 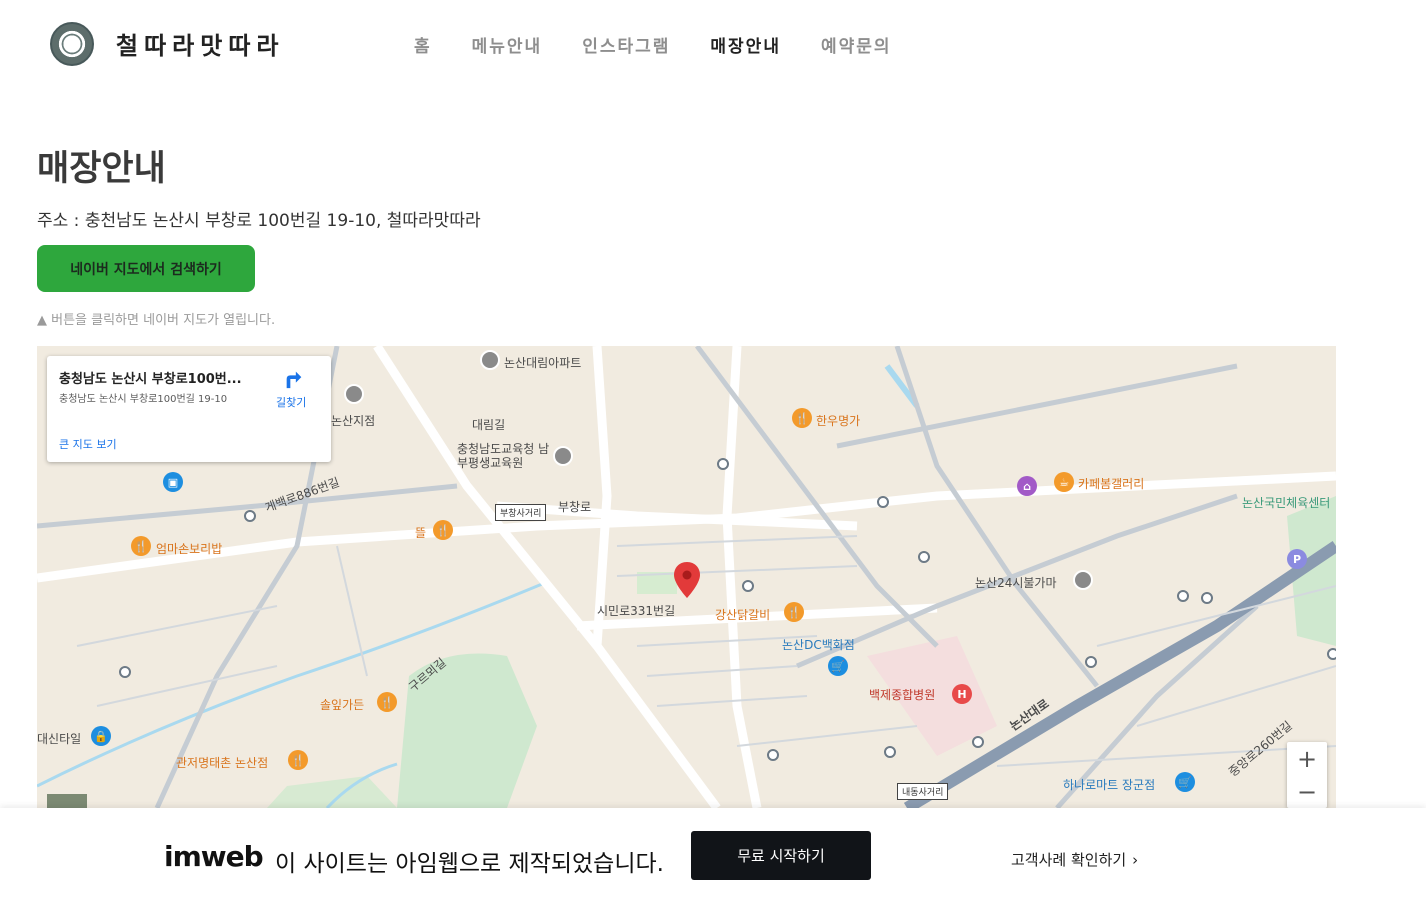 I want to click on shop-icon: 🔒, so click(x=101, y=736).